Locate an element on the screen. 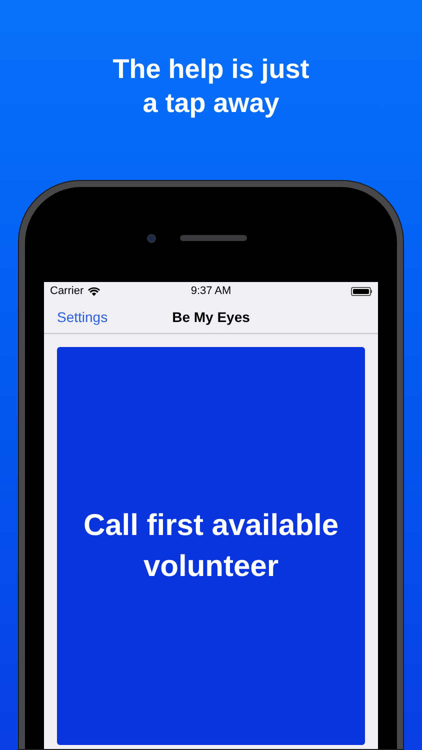  speaker-grille is located at coordinates (213, 238).